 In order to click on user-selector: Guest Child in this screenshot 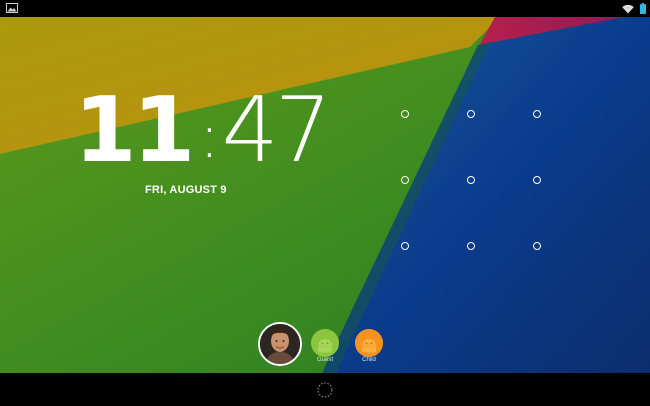, I will do `click(325, 345)`.